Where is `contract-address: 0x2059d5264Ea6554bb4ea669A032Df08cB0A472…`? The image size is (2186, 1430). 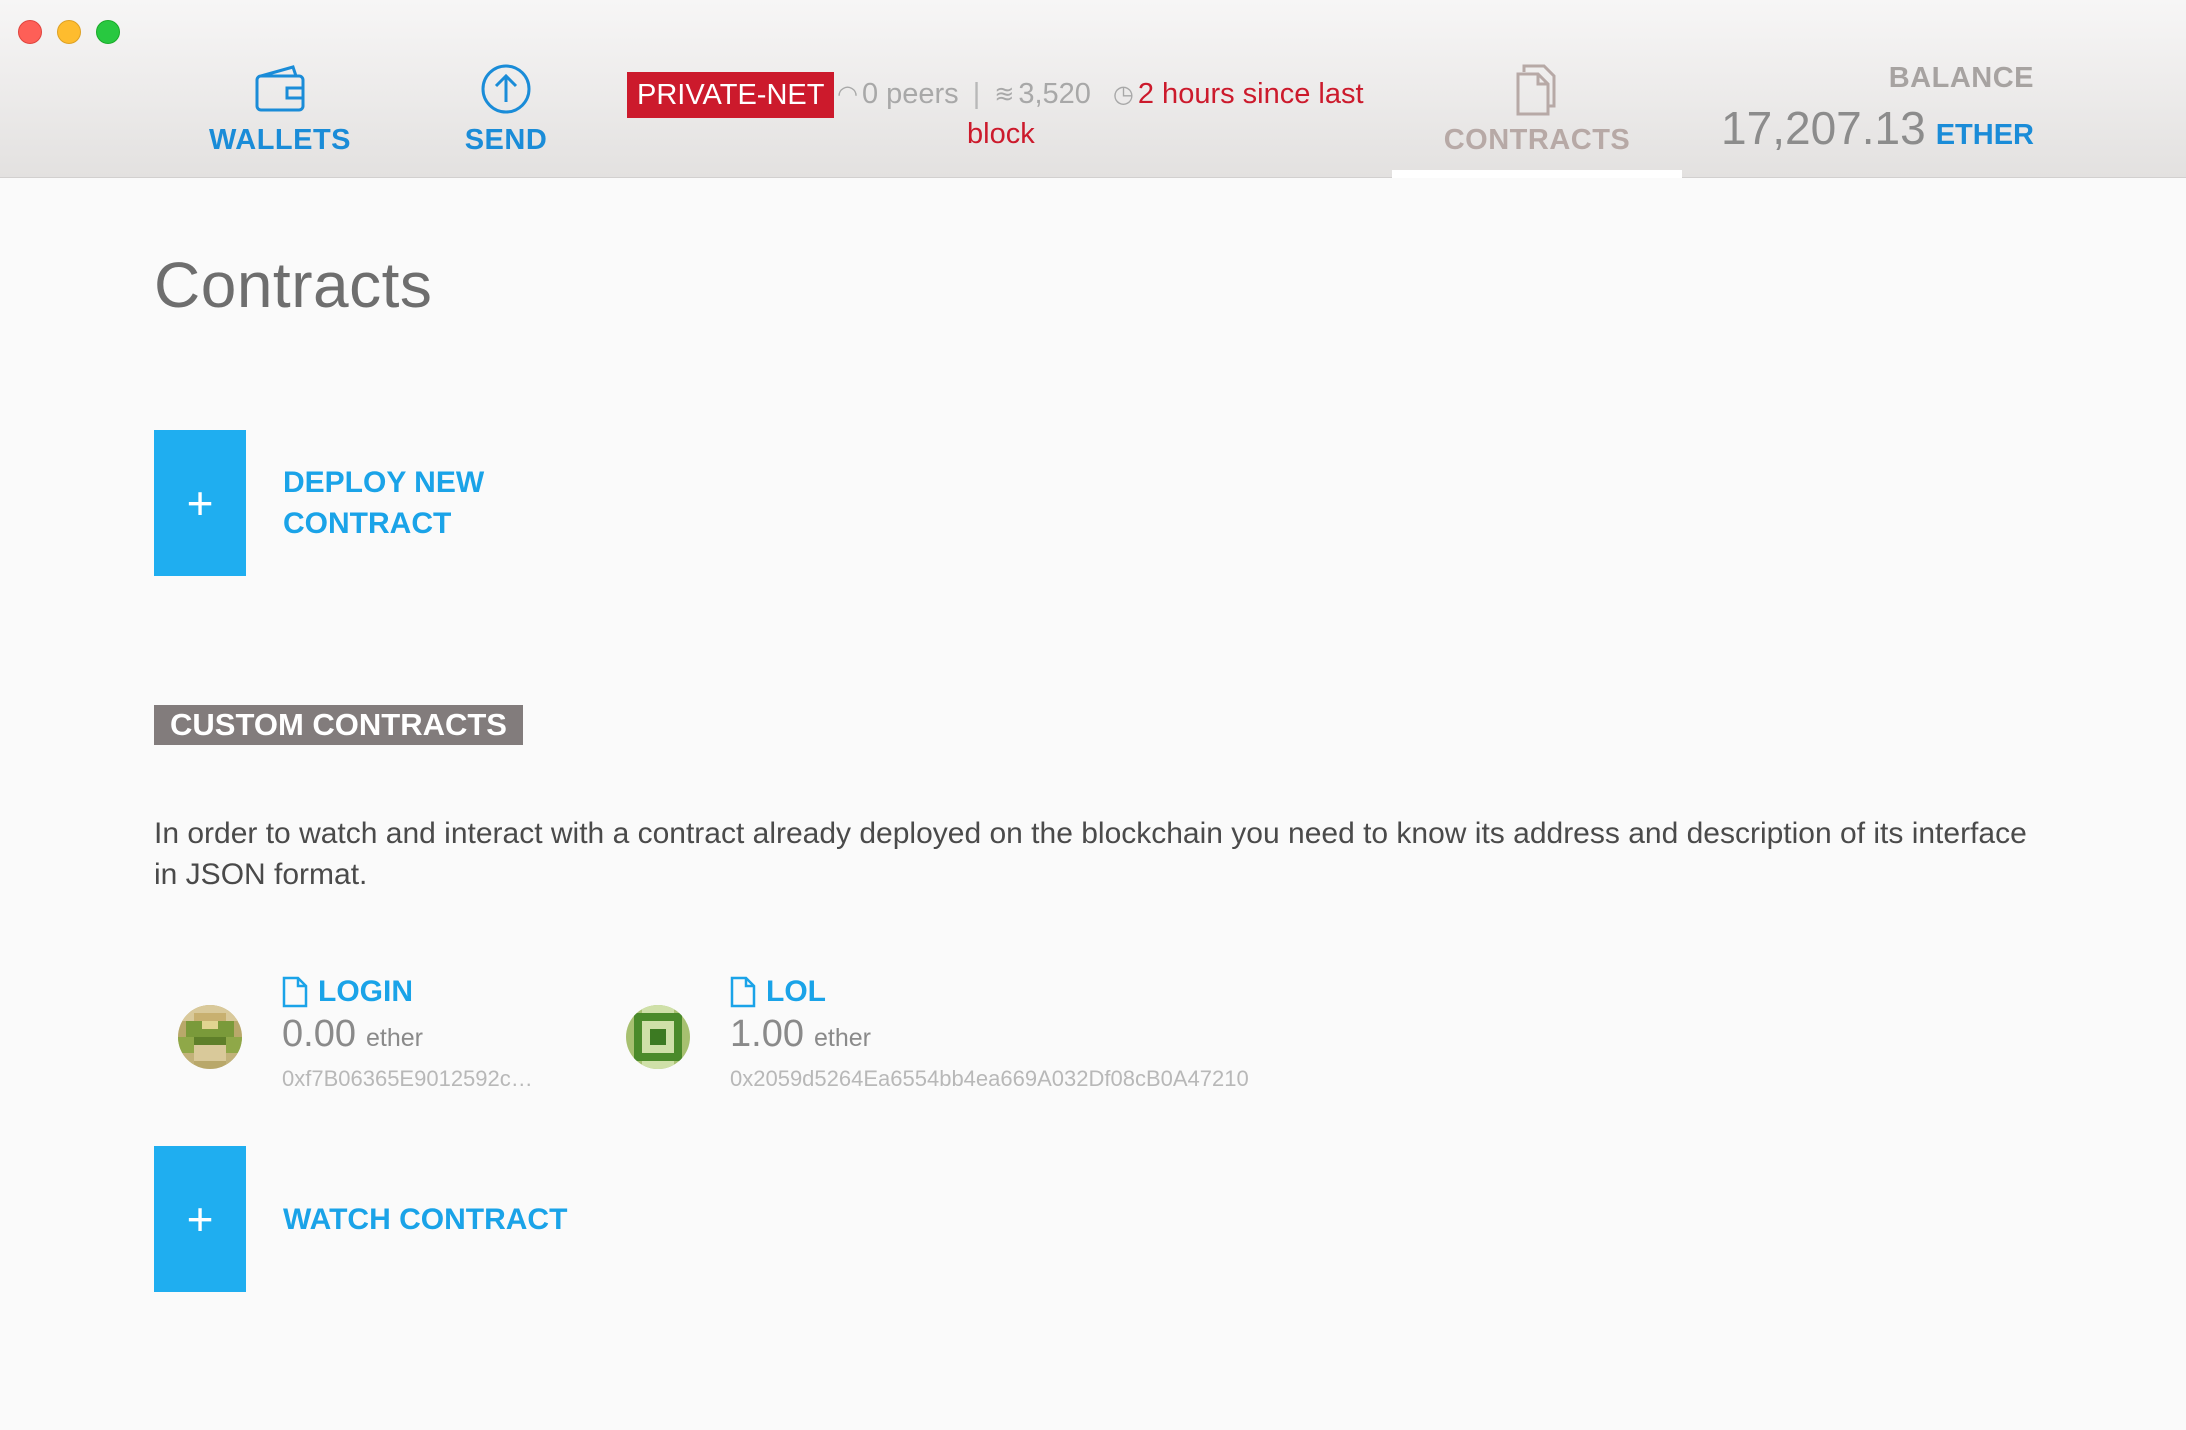
contract-address: 0x2059d5264Ea6554bb4ea669A032Df08cB0A472… is located at coordinates (989, 1078).